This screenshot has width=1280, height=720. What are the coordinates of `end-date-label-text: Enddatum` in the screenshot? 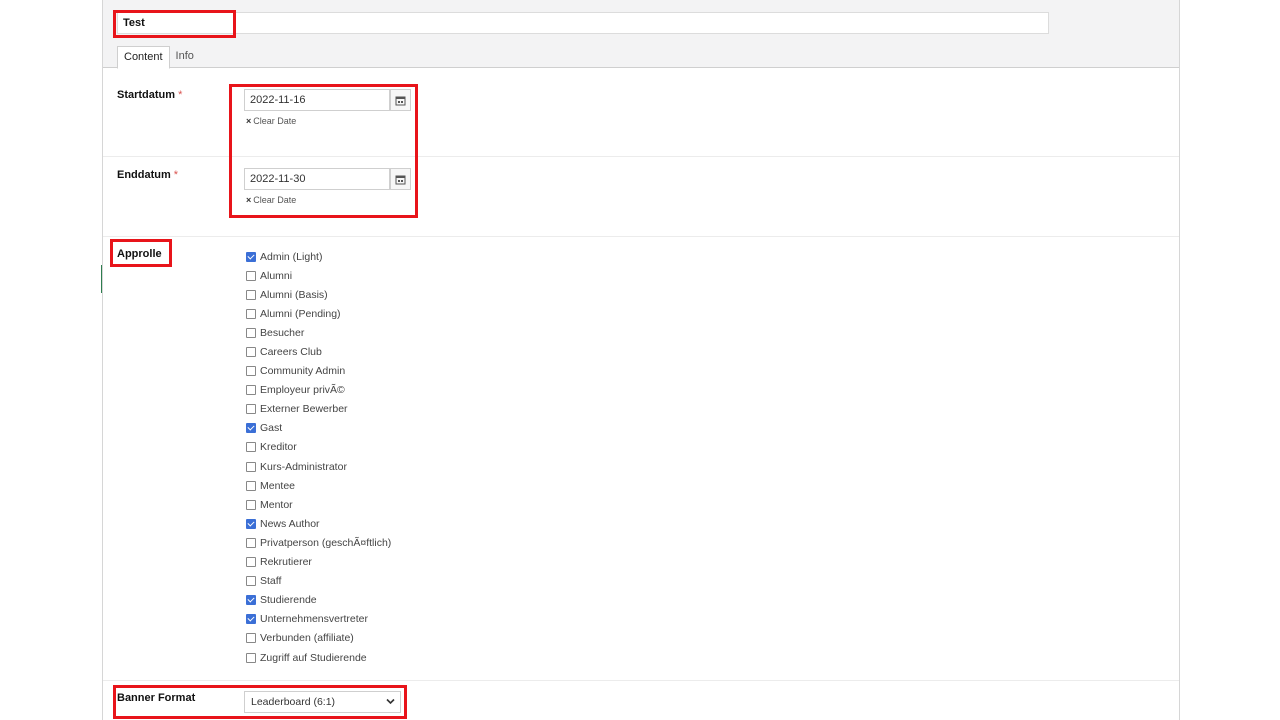 It's located at (144, 175).